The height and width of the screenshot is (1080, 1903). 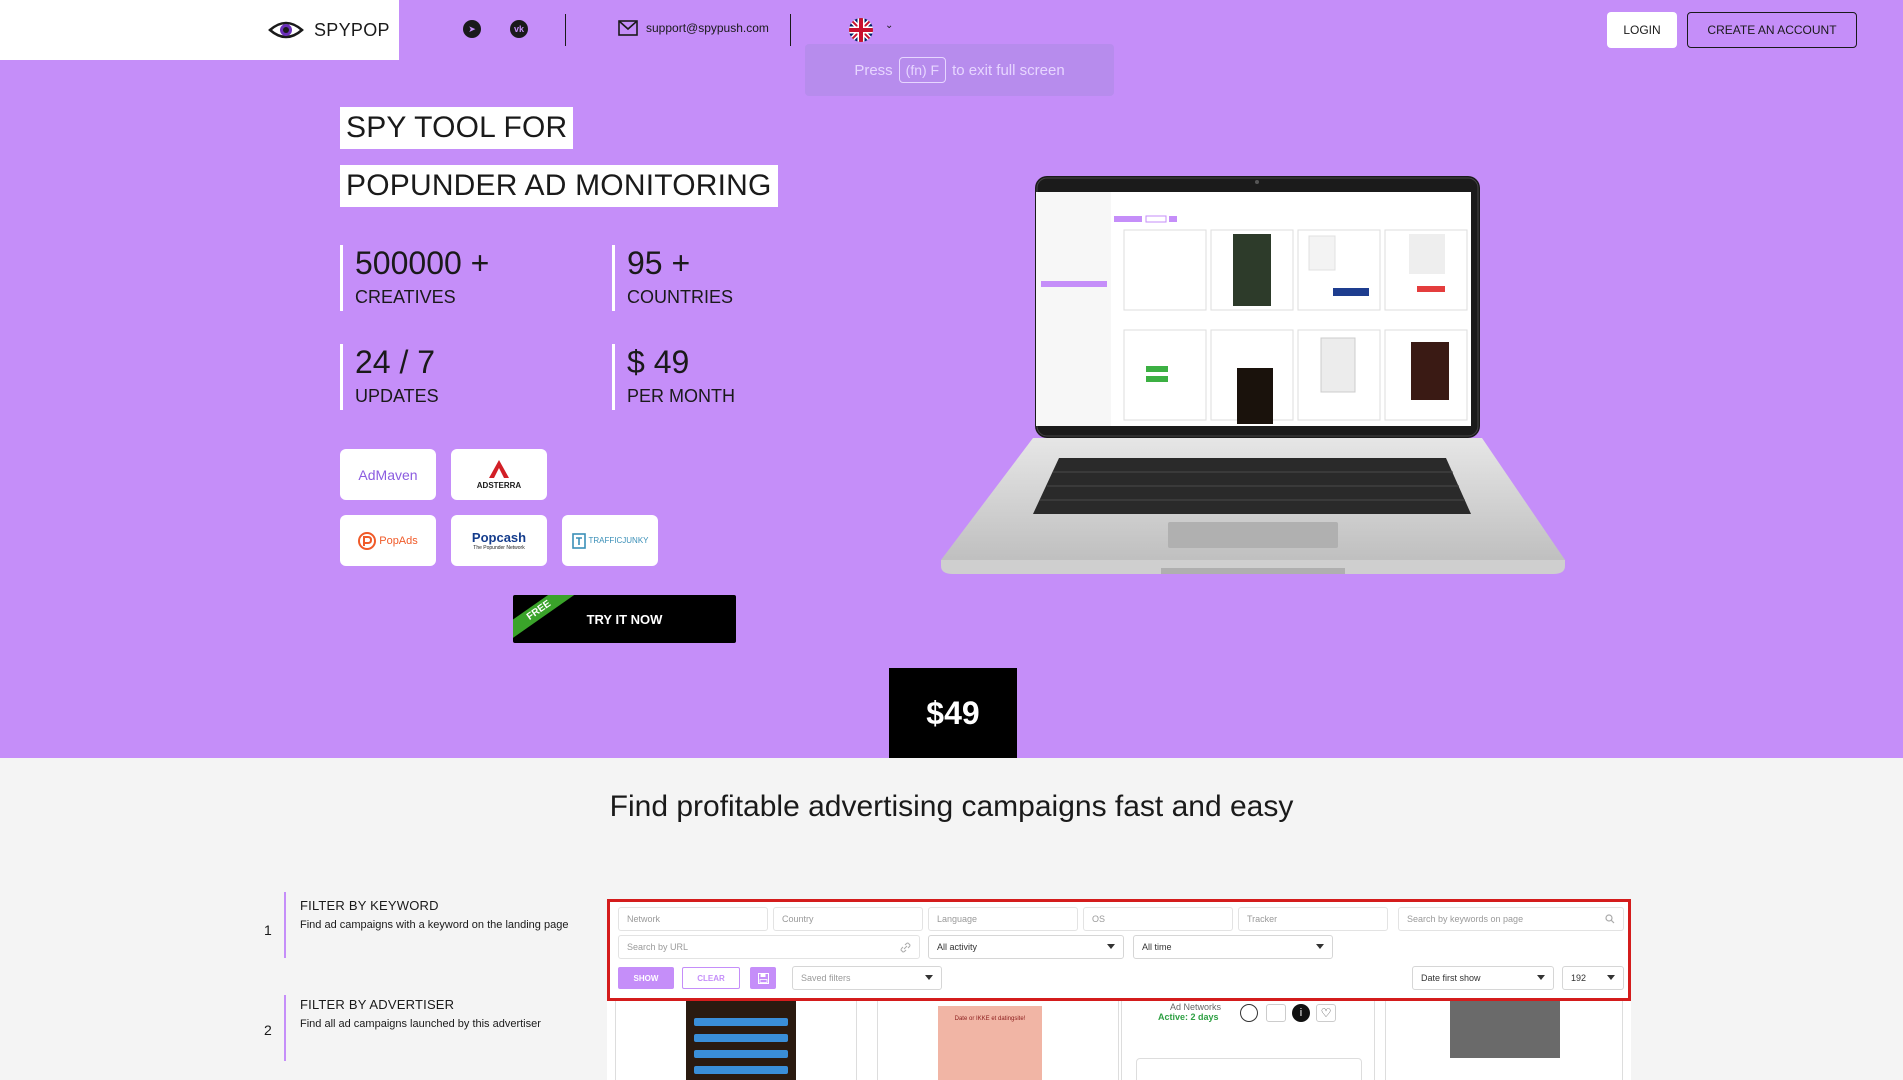 What do you see at coordinates (711, 978) in the screenshot?
I see `clear-button: CLEAR` at bounding box center [711, 978].